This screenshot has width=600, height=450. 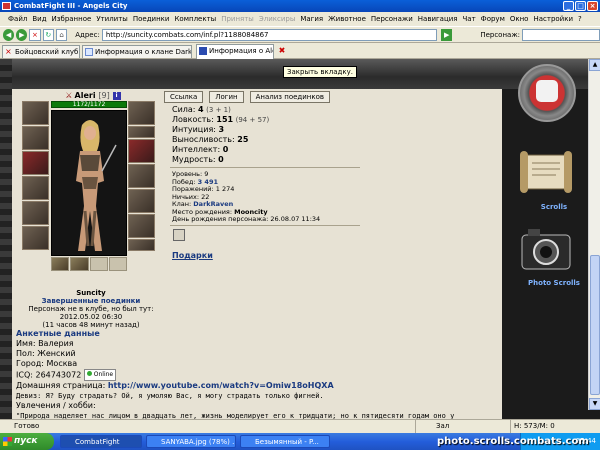 I want to click on menu-item: ?, so click(x=580, y=19).